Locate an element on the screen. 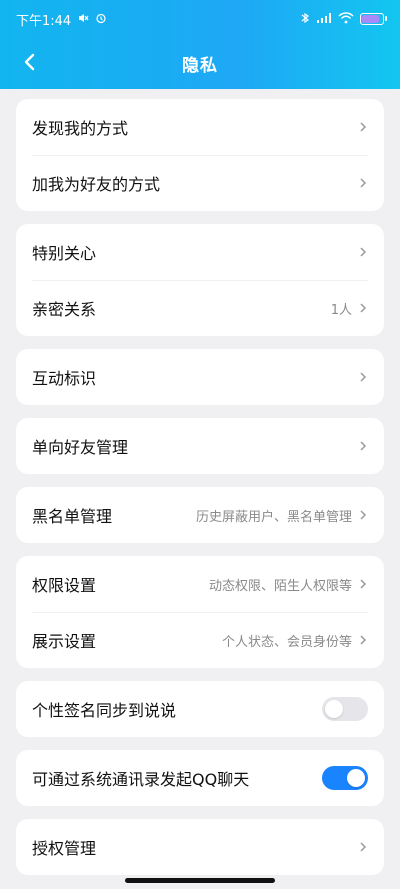  row-label: 互动标识 is located at coordinates (64, 378).